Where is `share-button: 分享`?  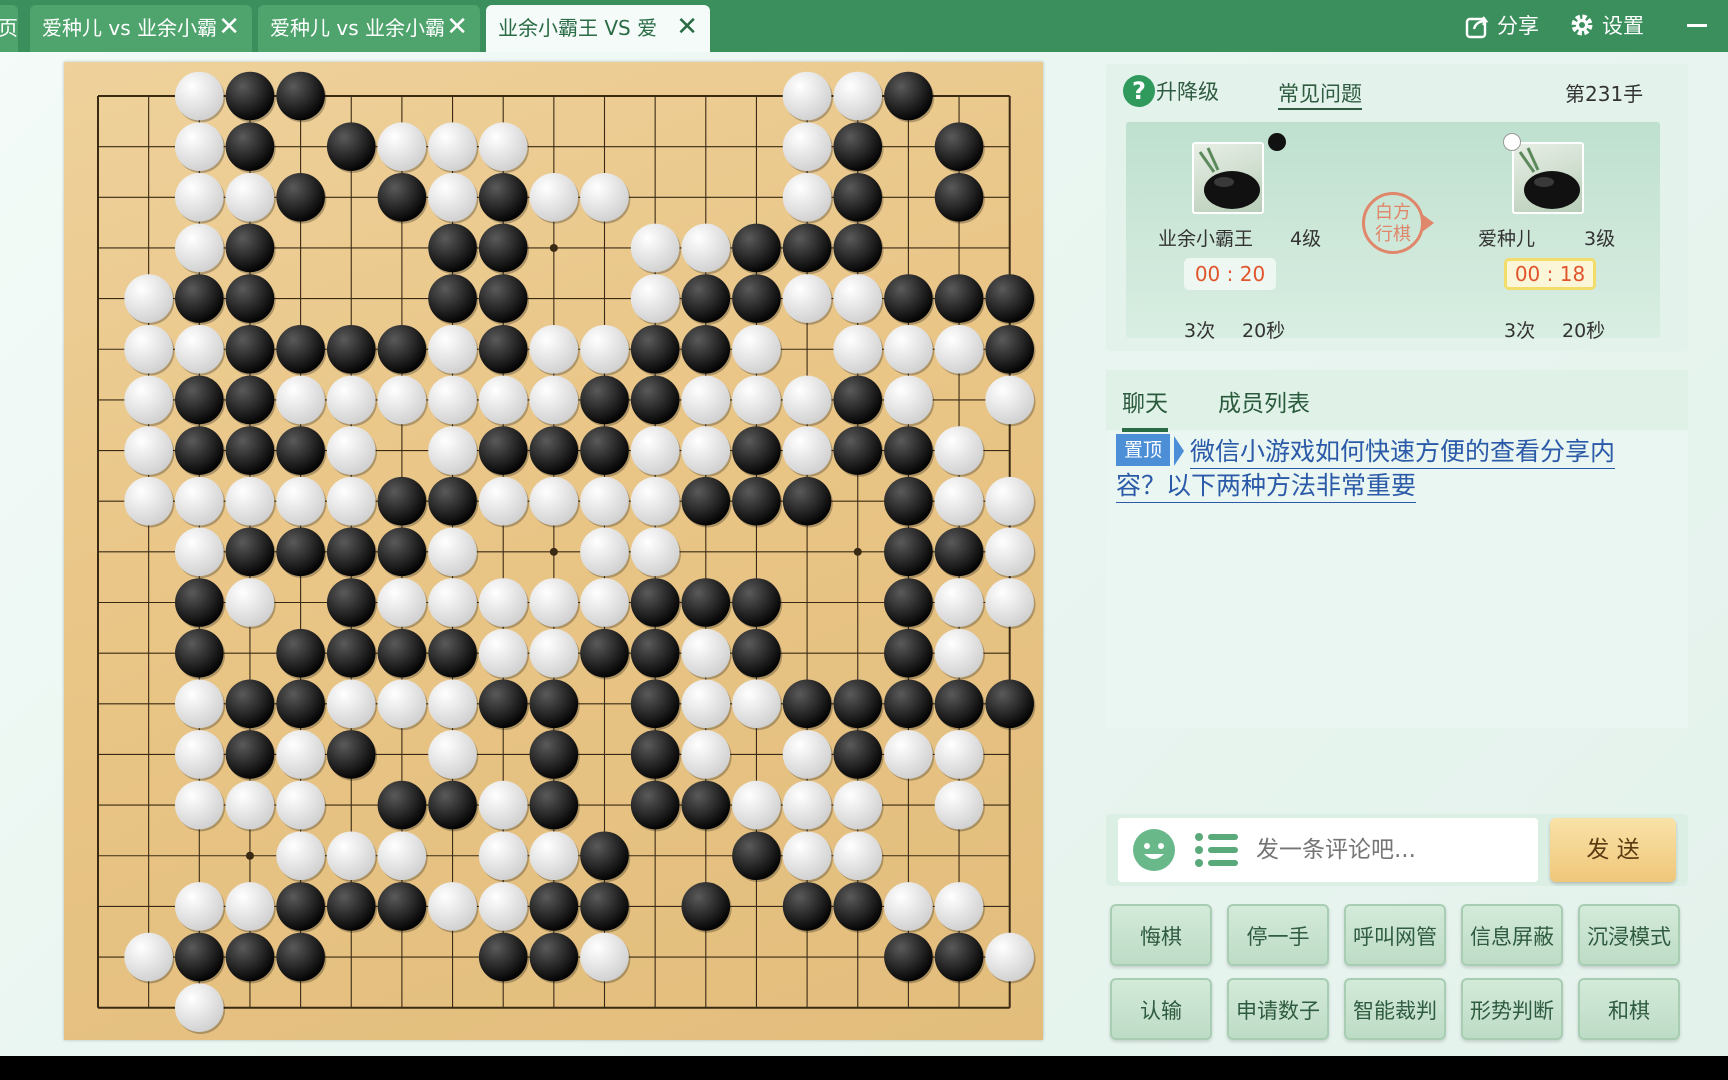 share-button: 分享 is located at coordinates (1502, 26).